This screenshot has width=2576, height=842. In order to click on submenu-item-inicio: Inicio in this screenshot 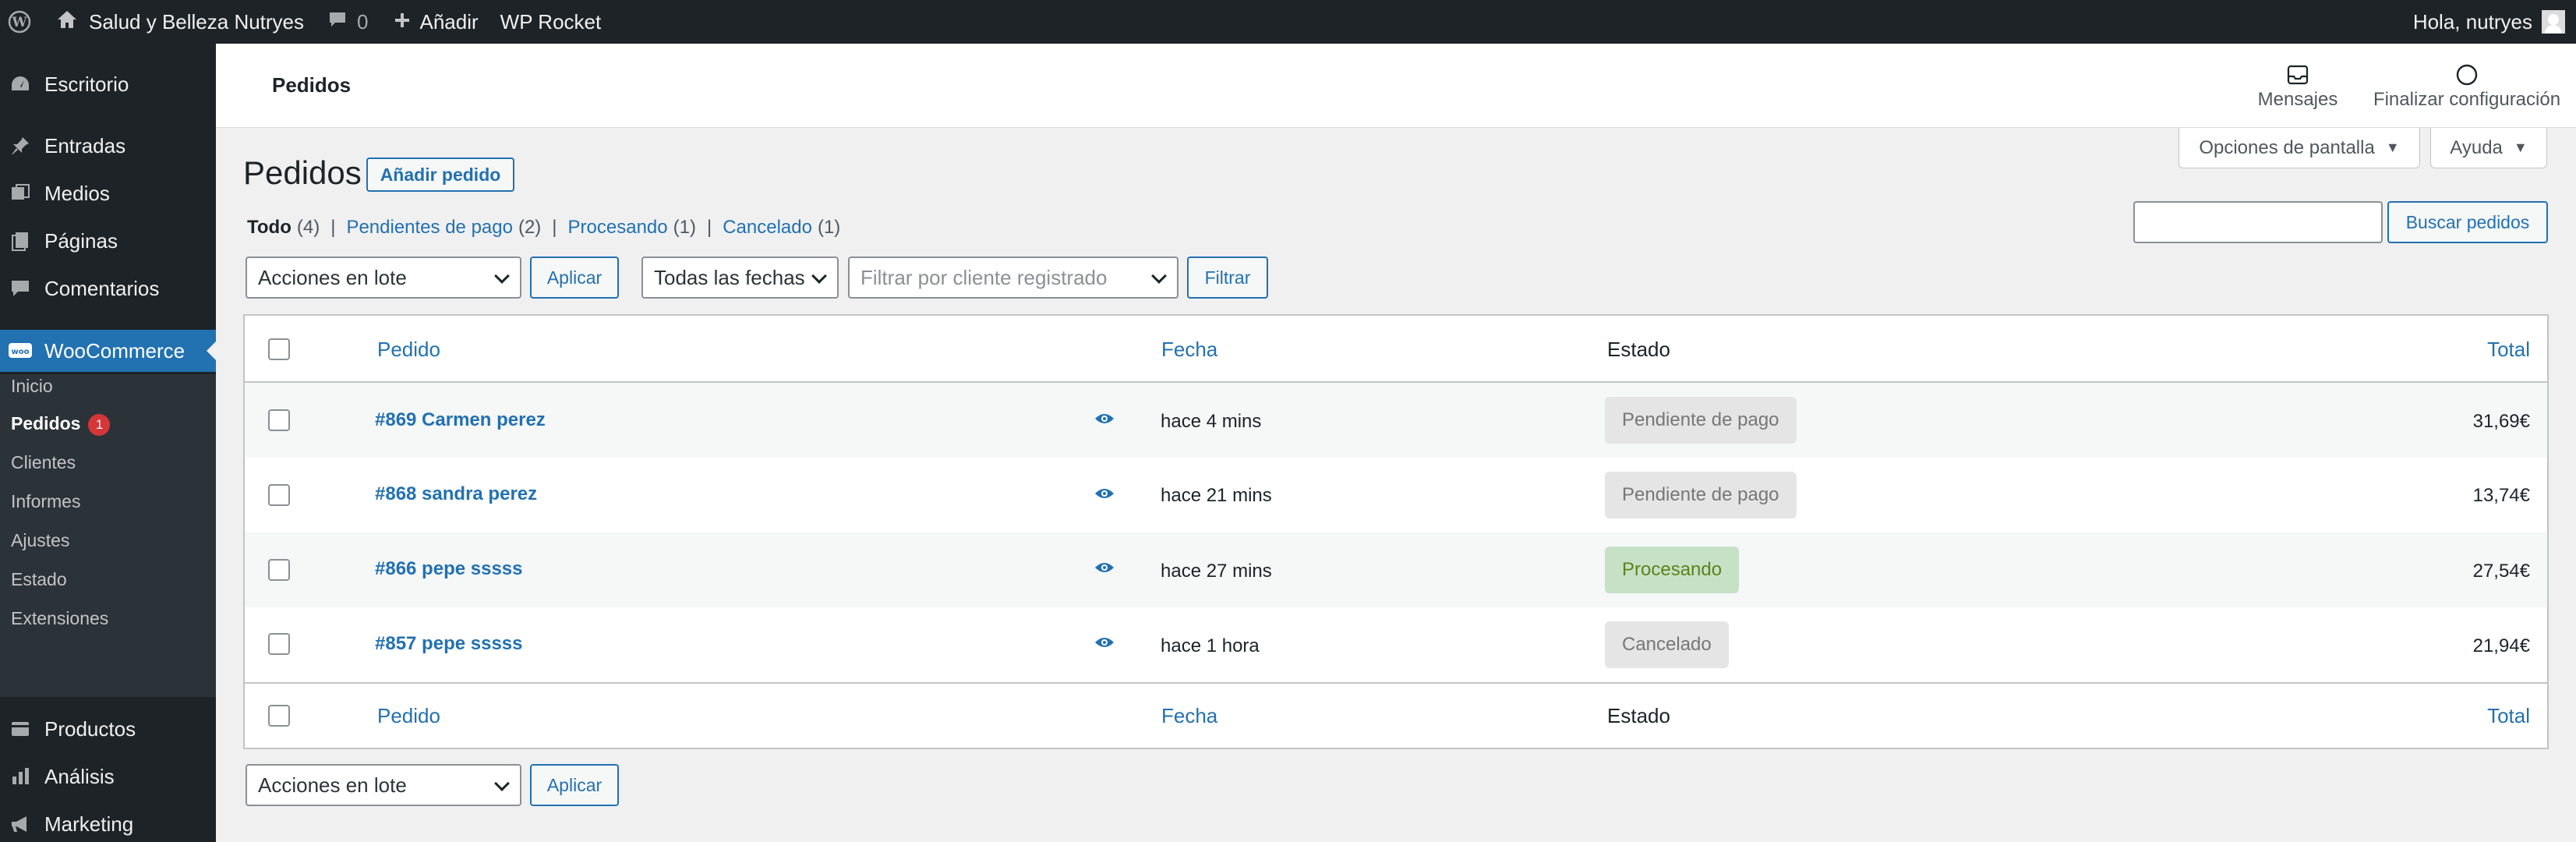, I will do `click(32, 387)`.